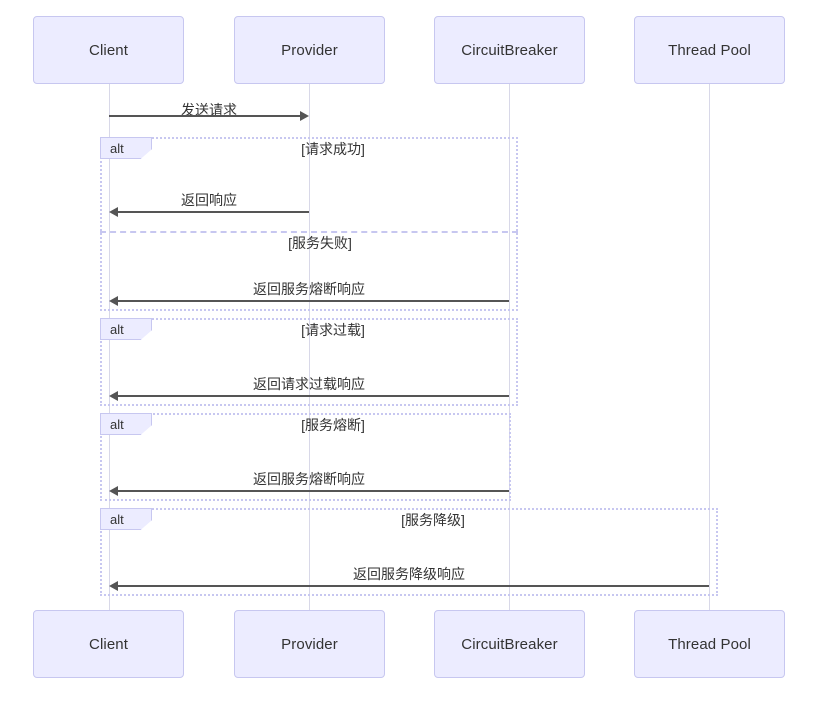  I want to click on participant-bottom-circuitbreaker: CircuitBreaker, so click(509, 644).